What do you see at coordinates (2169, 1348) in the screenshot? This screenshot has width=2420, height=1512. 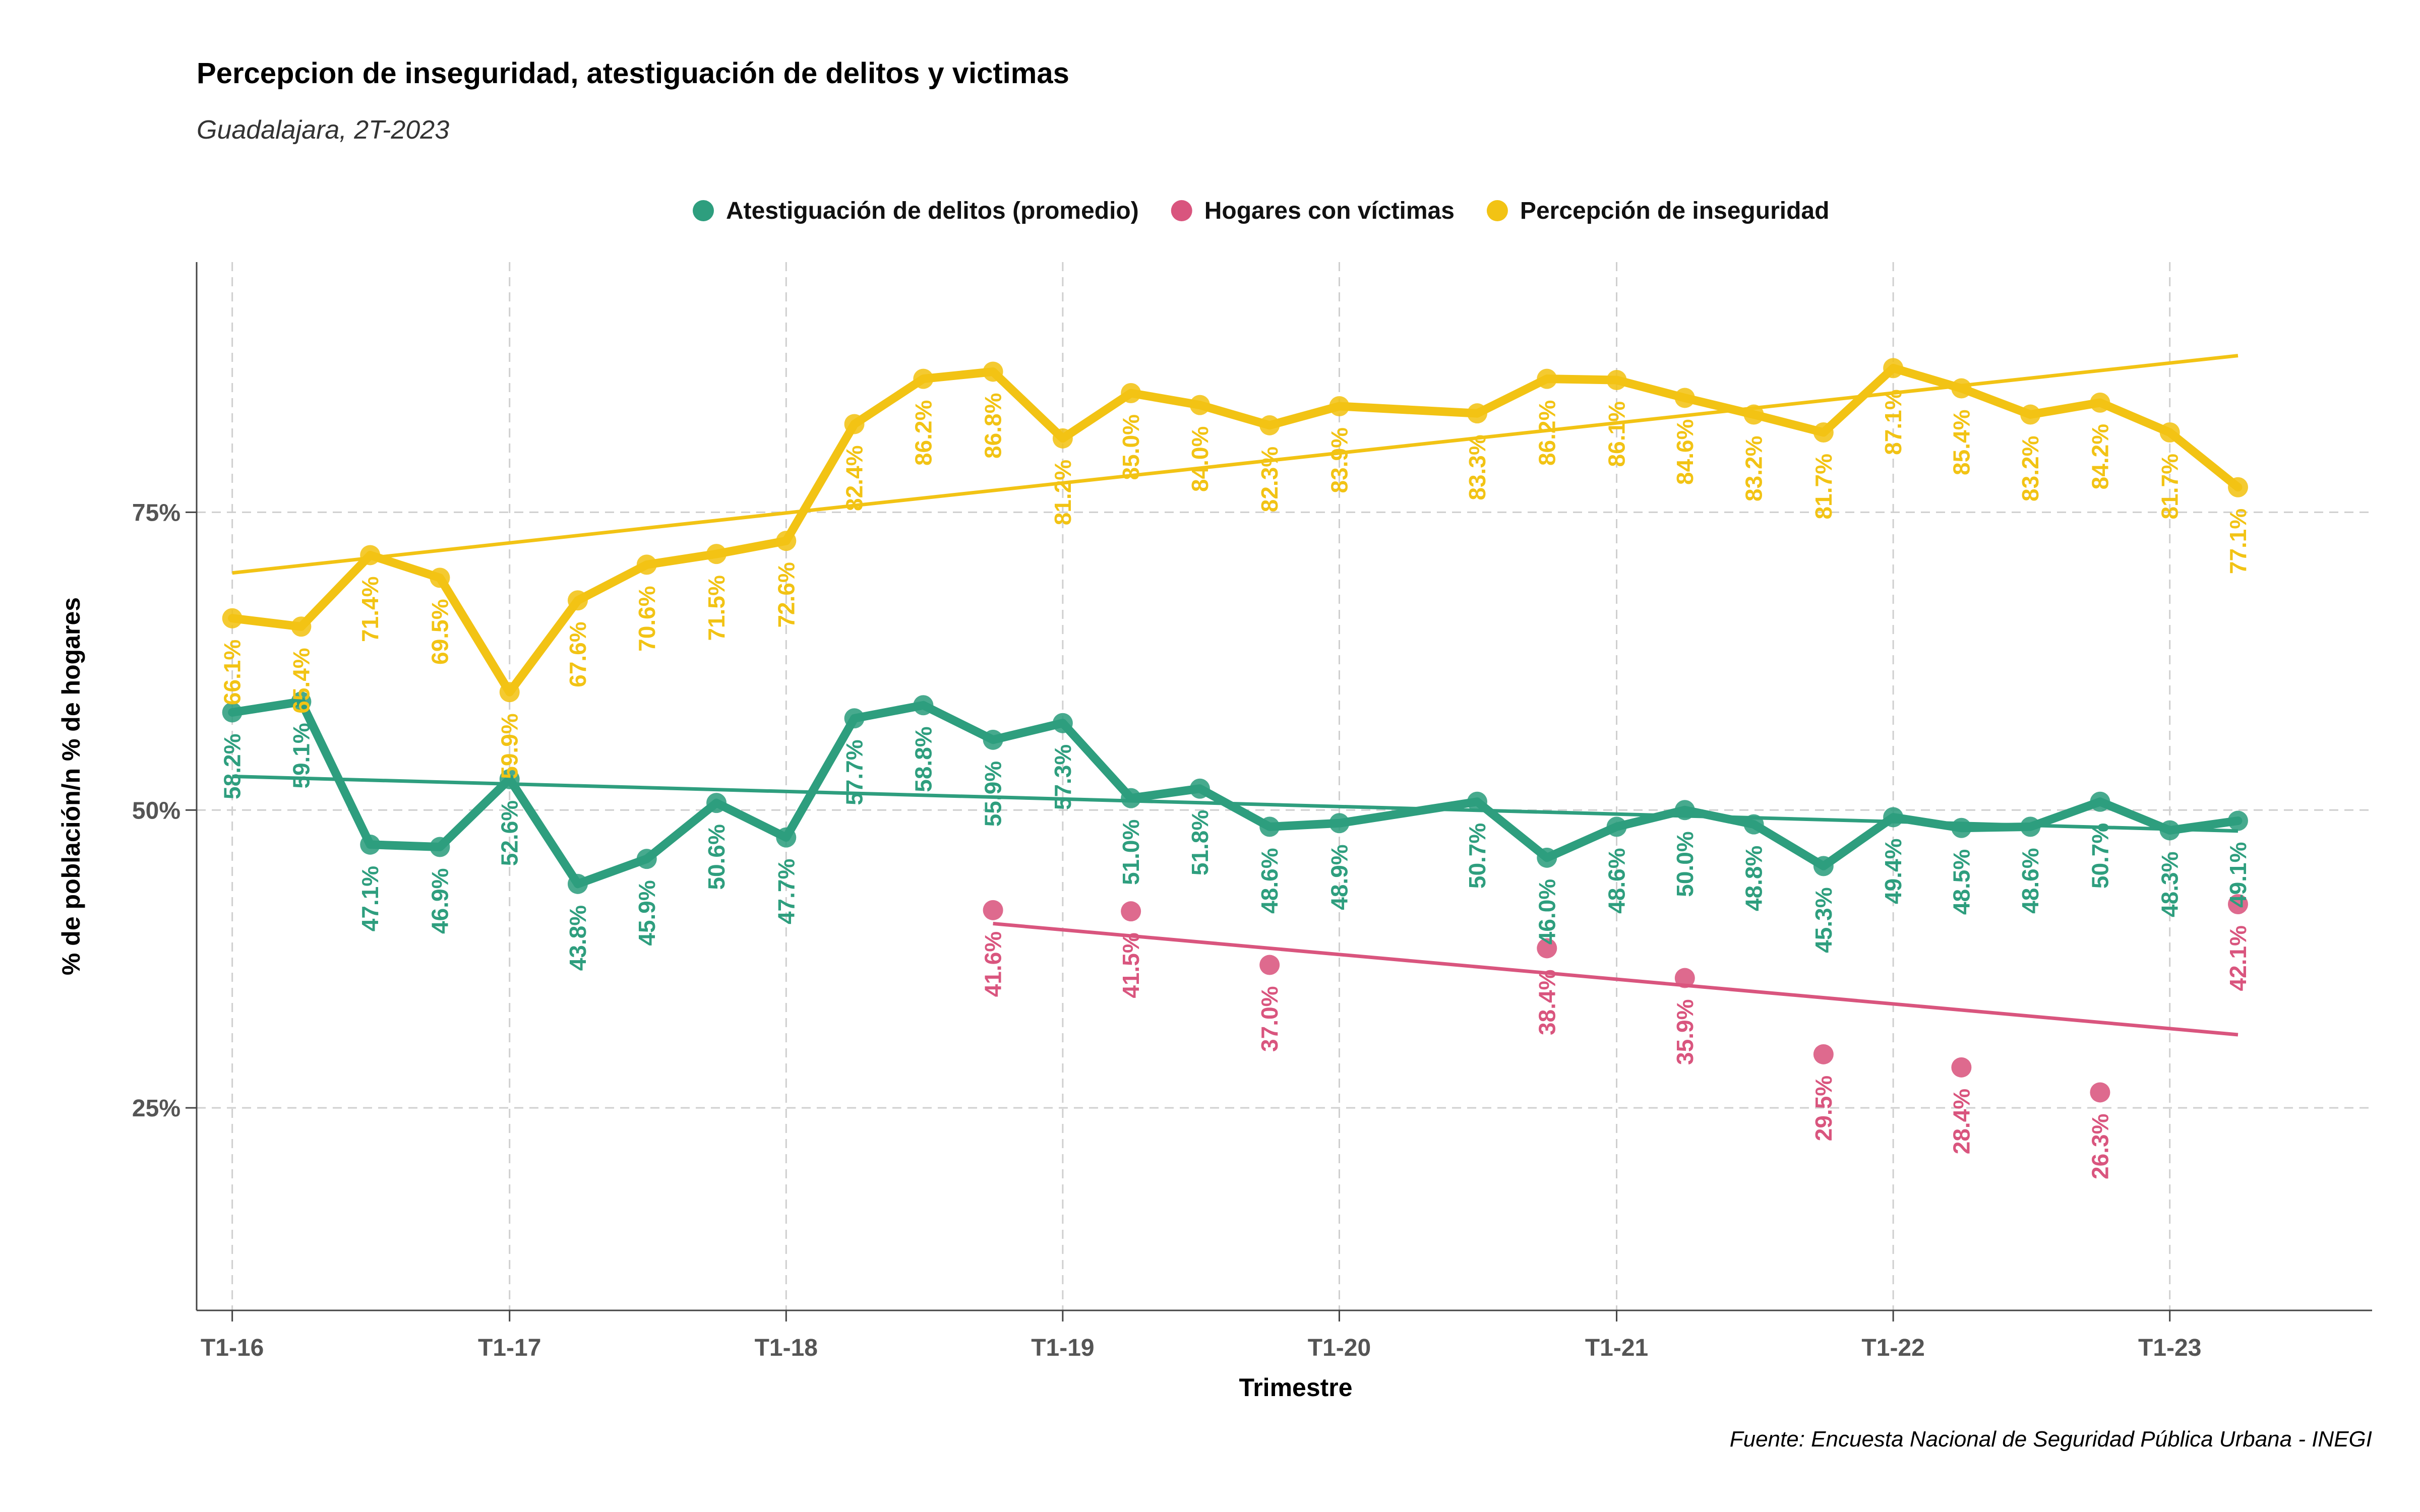 I see `x-tick-label: T1-23` at bounding box center [2169, 1348].